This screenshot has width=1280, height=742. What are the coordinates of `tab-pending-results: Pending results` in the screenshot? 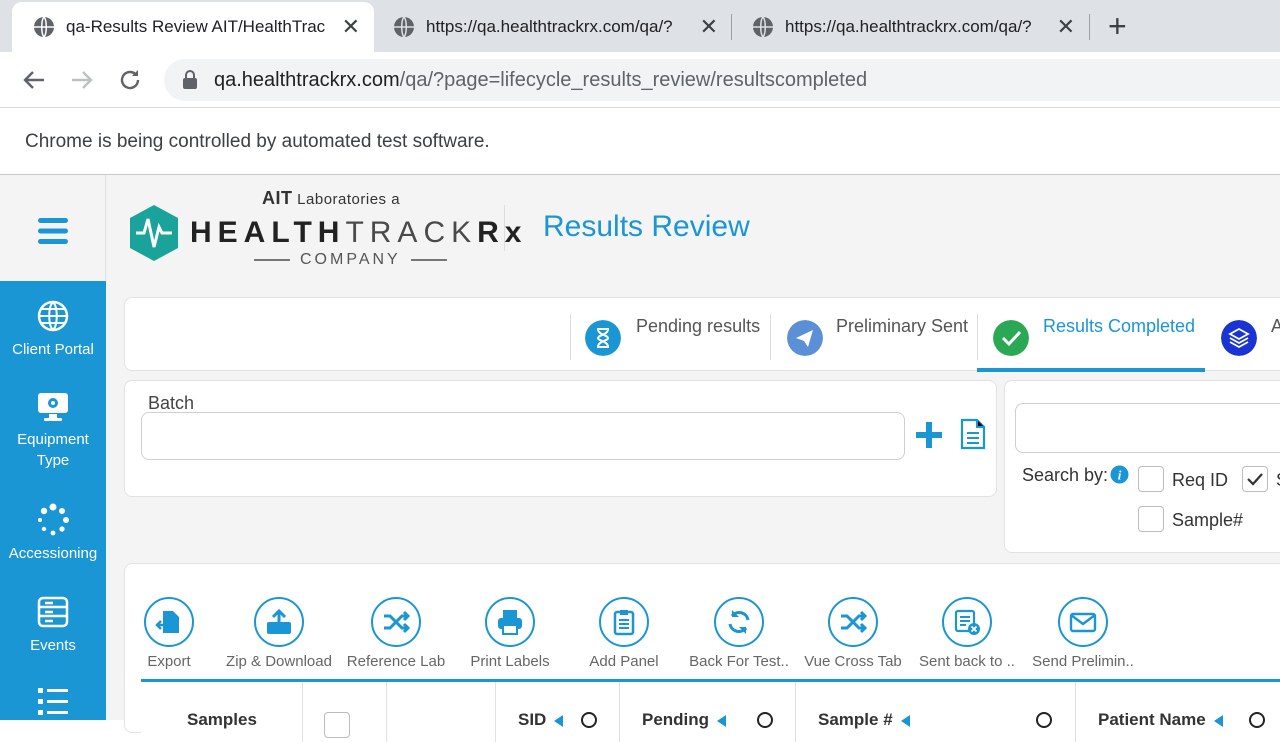 It's located at (671, 335).